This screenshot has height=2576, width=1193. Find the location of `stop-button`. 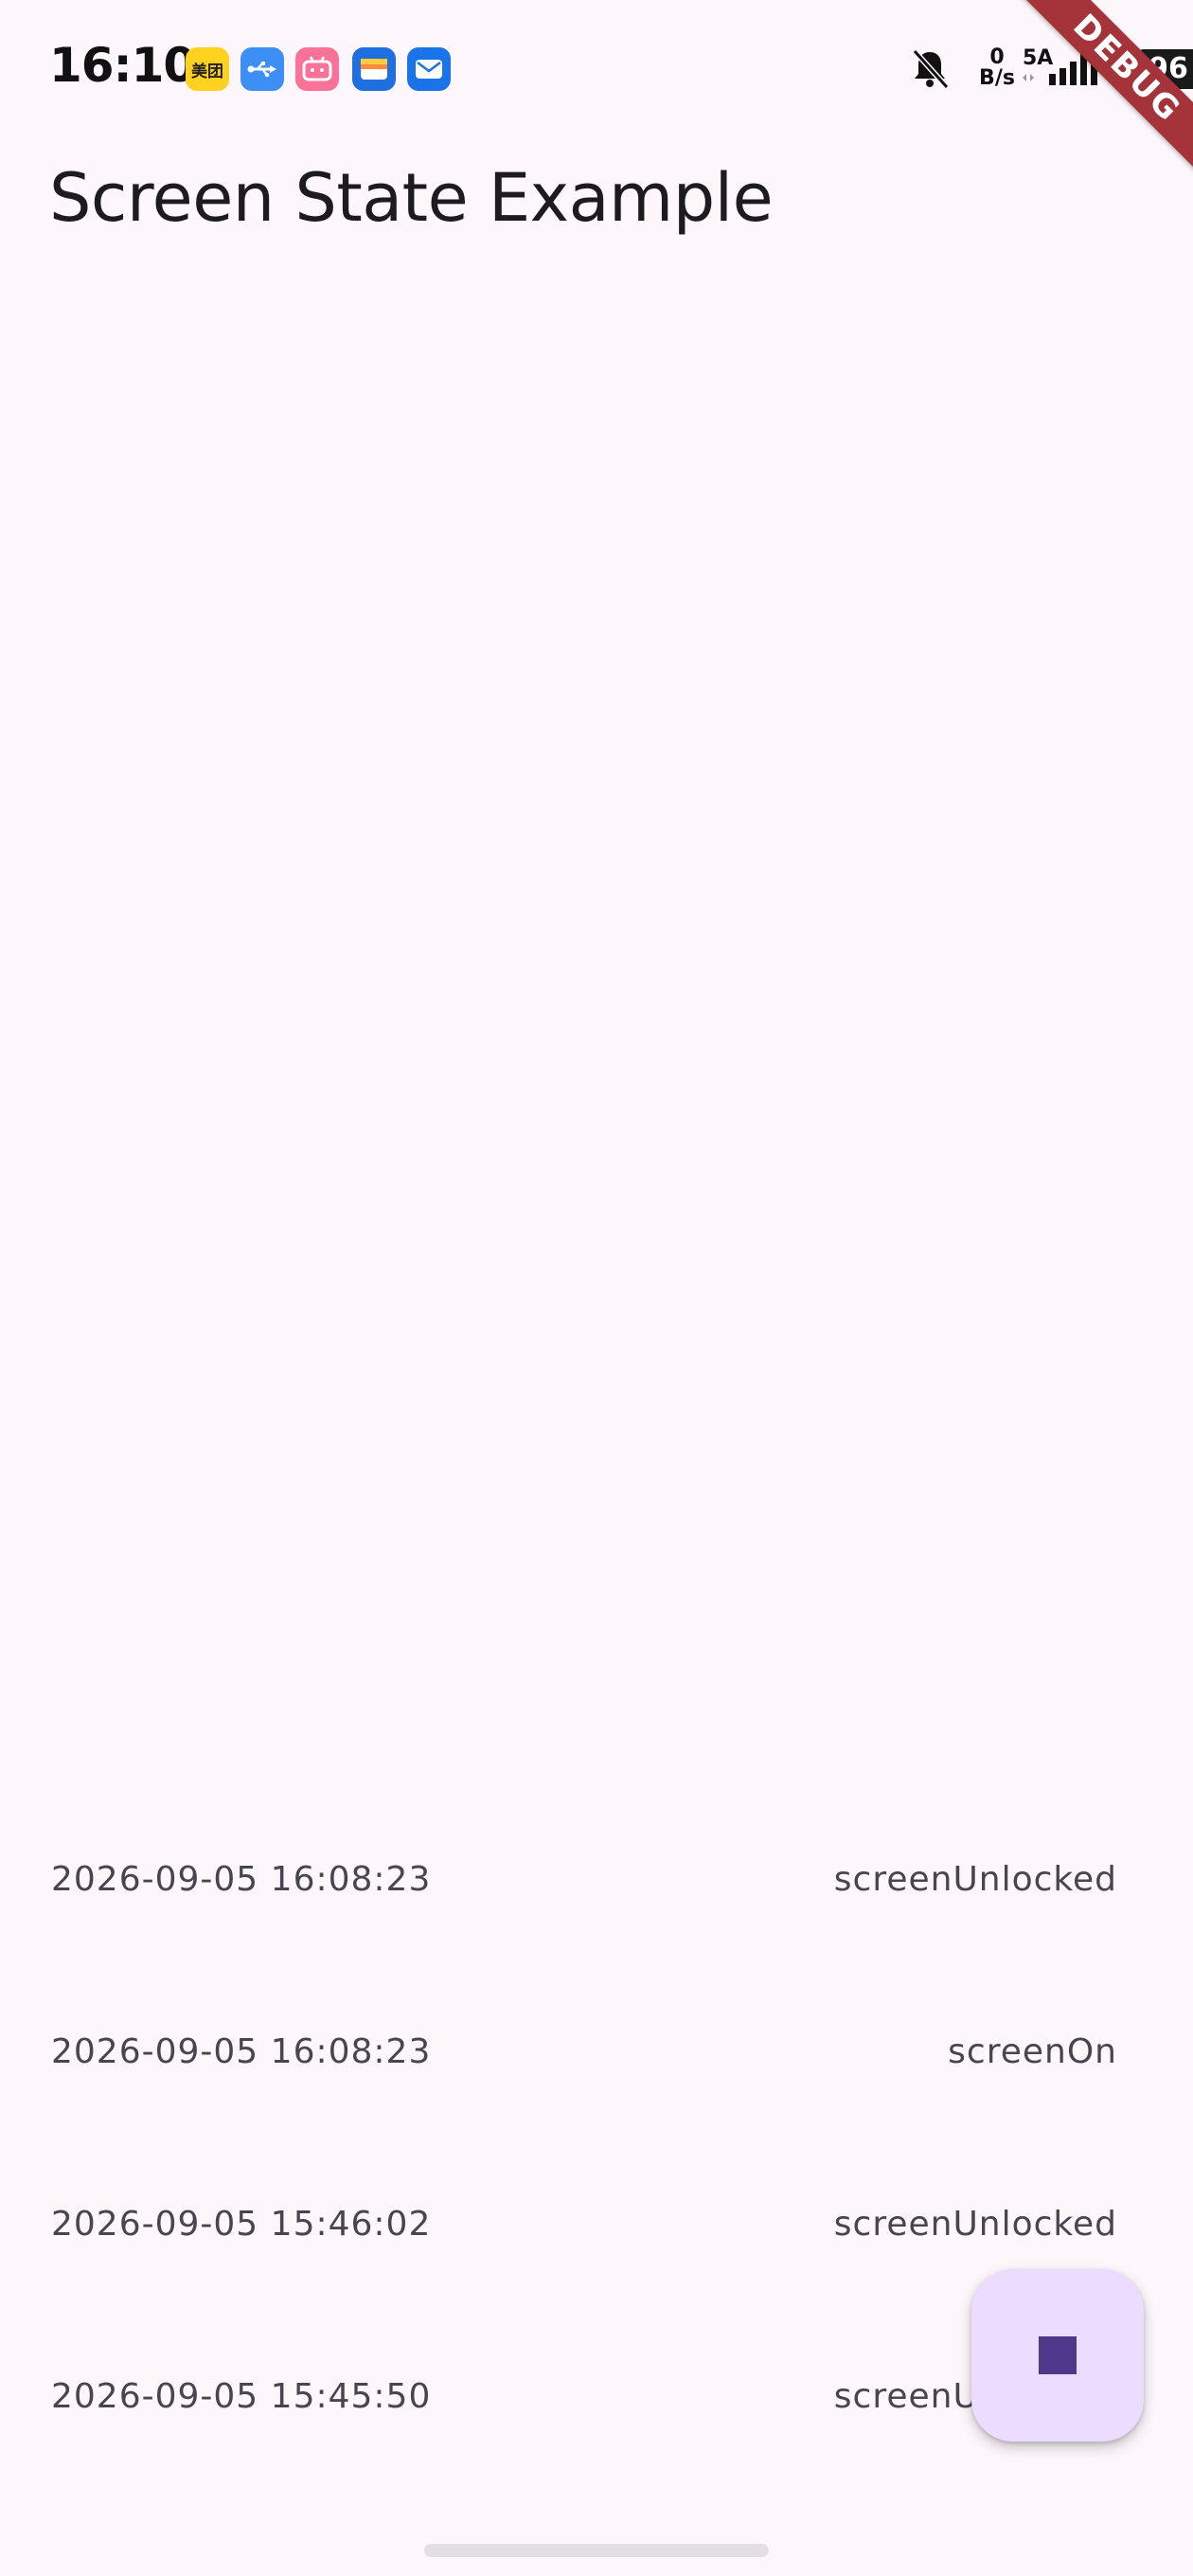

stop-button is located at coordinates (1057, 2355).